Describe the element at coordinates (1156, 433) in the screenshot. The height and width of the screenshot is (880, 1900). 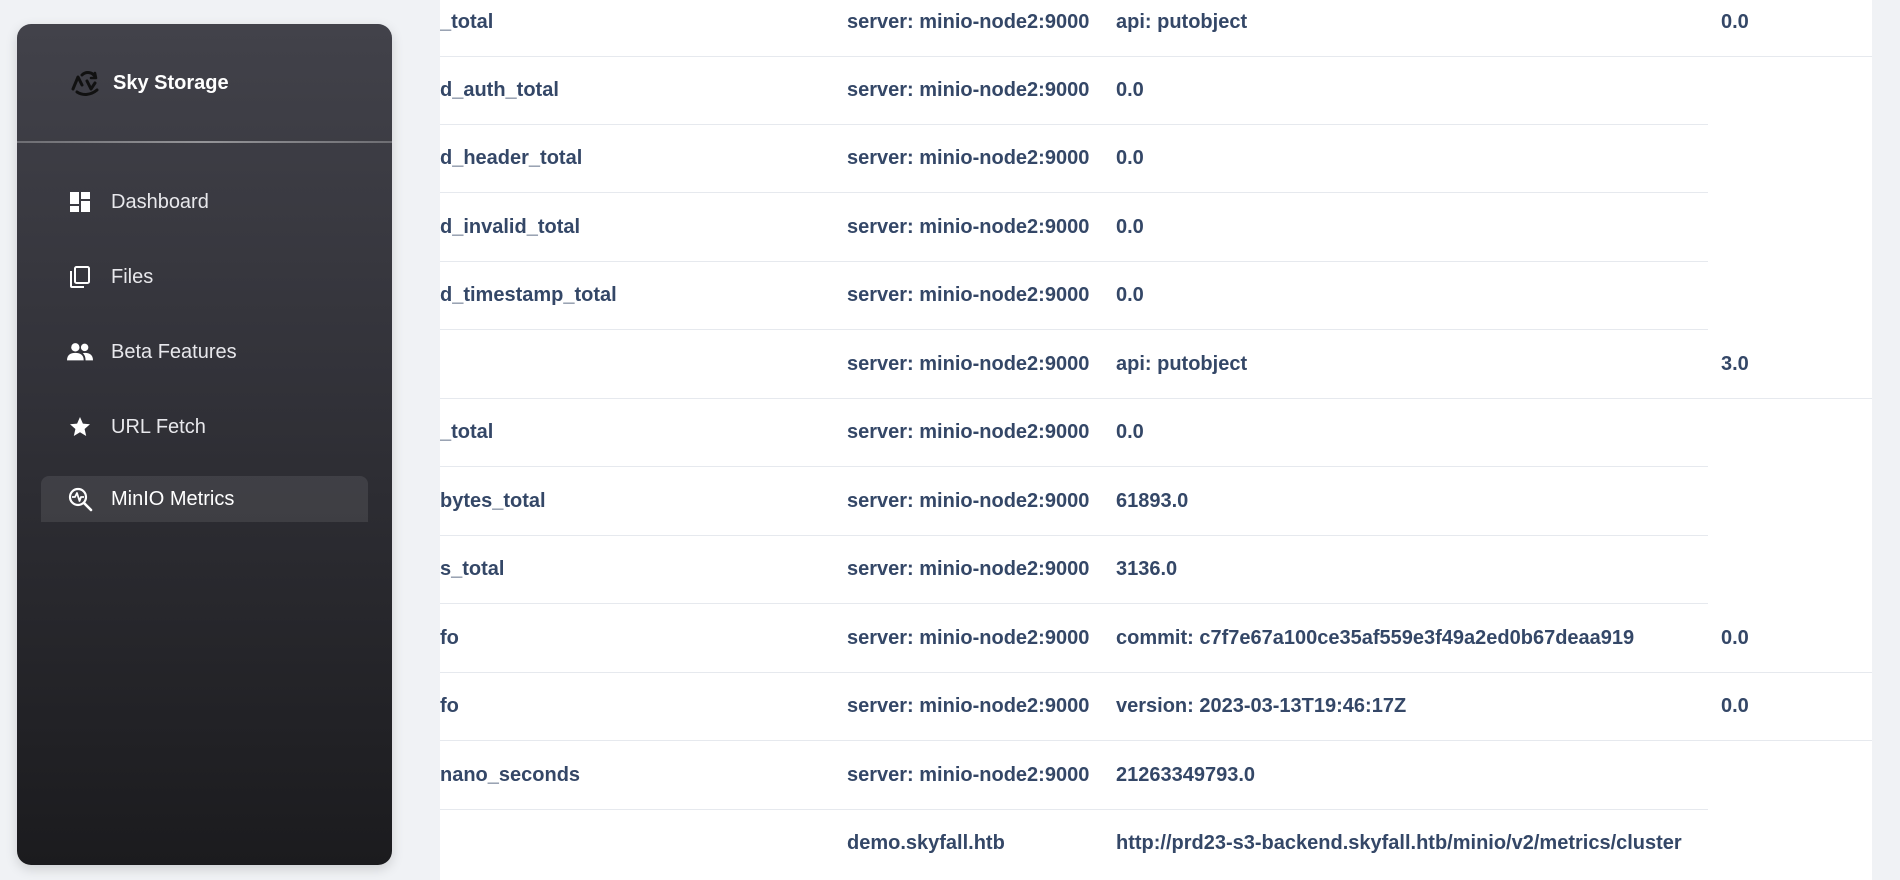
I see `table-row: _total server: minio-node2:9000 0.0` at that location.